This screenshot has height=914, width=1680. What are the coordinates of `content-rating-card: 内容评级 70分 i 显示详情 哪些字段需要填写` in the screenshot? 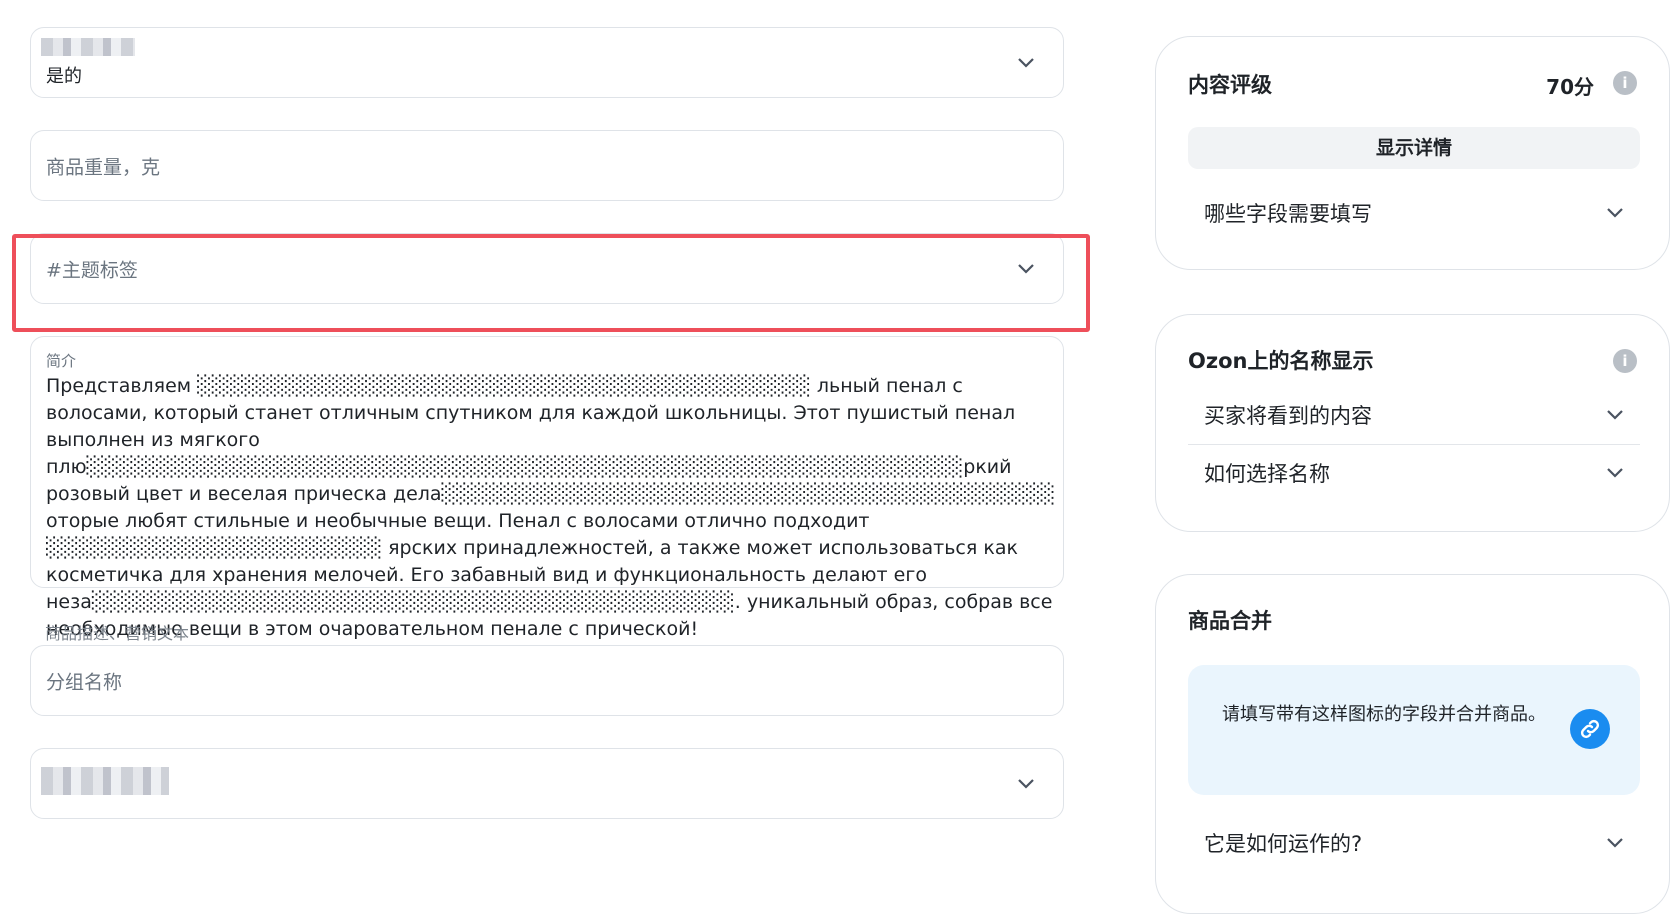 It's located at (1412, 153).